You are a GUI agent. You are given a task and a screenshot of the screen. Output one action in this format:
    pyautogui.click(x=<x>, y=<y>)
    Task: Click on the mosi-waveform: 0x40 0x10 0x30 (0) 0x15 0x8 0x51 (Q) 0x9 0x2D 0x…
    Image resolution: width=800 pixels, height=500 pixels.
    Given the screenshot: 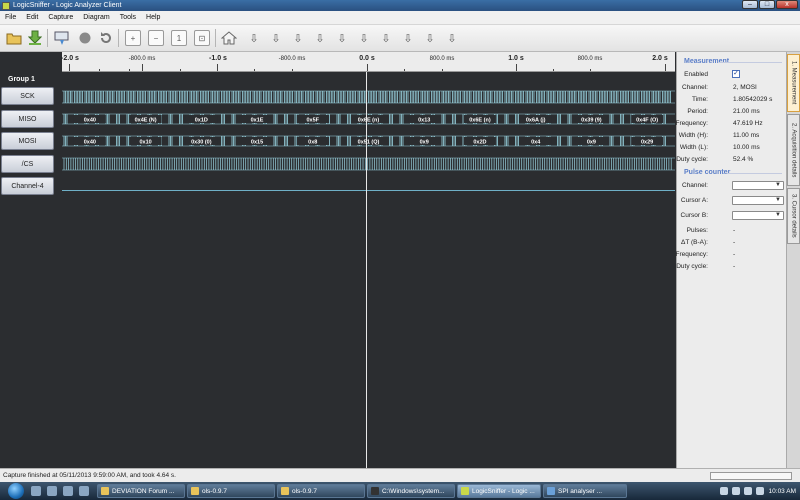 What is the action you would take?
    pyautogui.click(x=368, y=141)
    